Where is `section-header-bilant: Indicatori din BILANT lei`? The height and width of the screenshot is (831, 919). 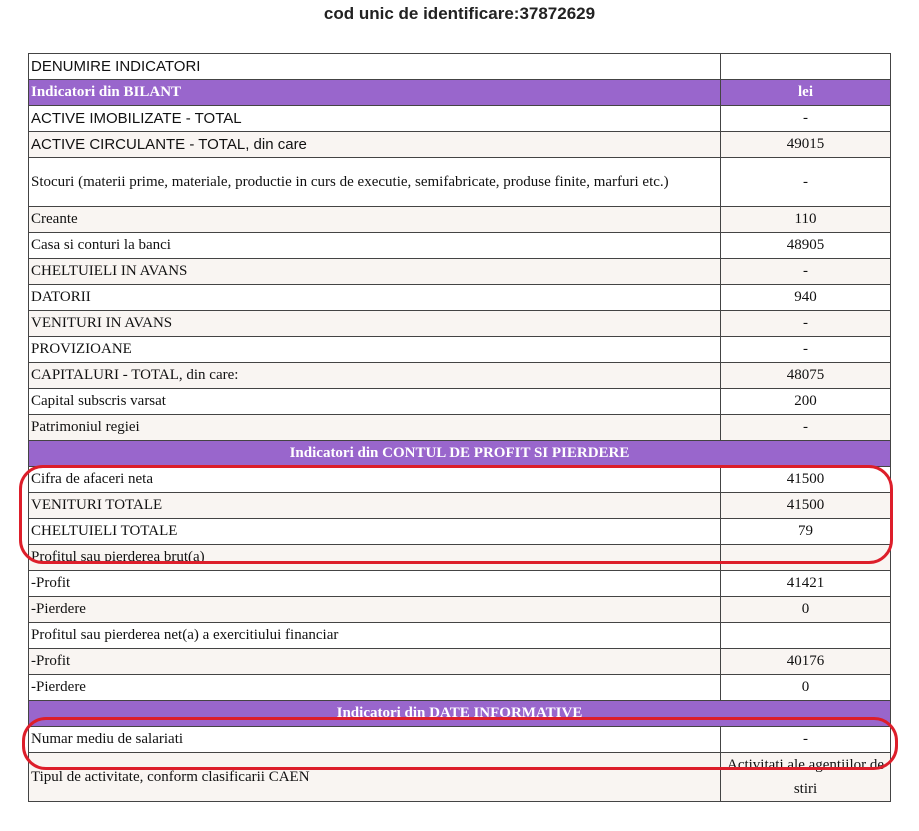
section-header-bilant: Indicatori din BILANT lei is located at coordinates (459, 92).